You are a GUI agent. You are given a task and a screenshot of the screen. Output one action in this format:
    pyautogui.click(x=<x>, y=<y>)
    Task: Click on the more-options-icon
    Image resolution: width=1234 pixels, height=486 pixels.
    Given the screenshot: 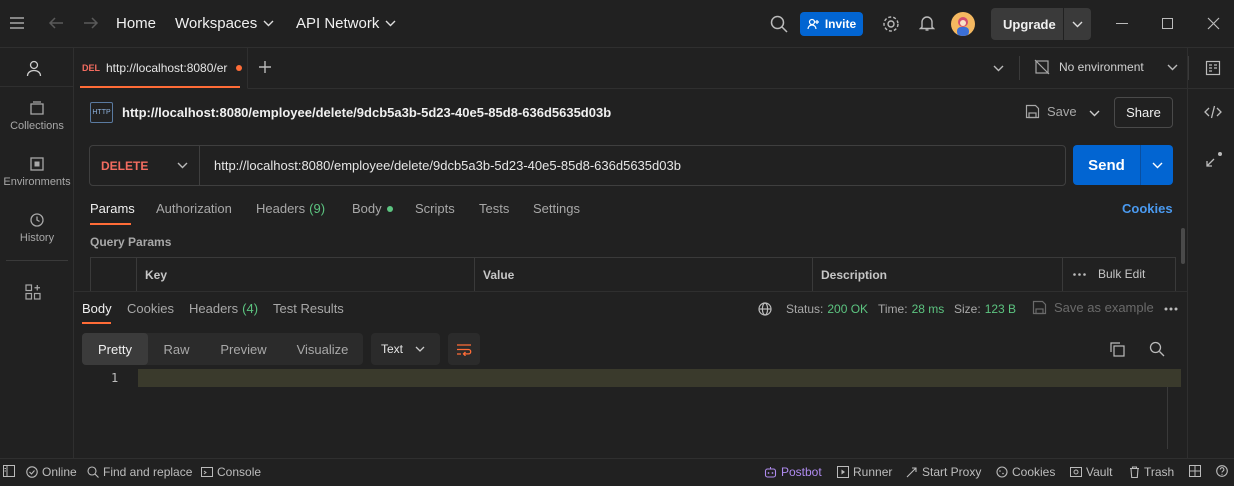 What is the action you would take?
    pyautogui.click(x=1079, y=274)
    